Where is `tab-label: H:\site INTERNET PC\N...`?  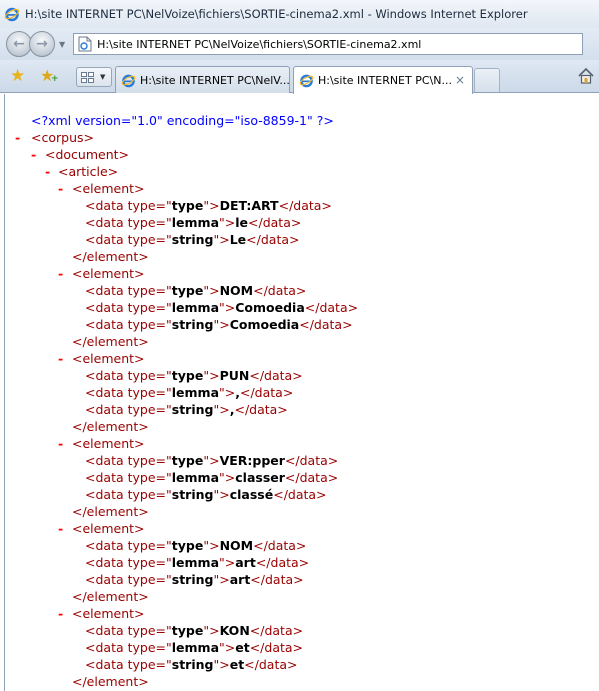
tab-label: H:\site INTERNET PC\N... is located at coordinates (385, 80).